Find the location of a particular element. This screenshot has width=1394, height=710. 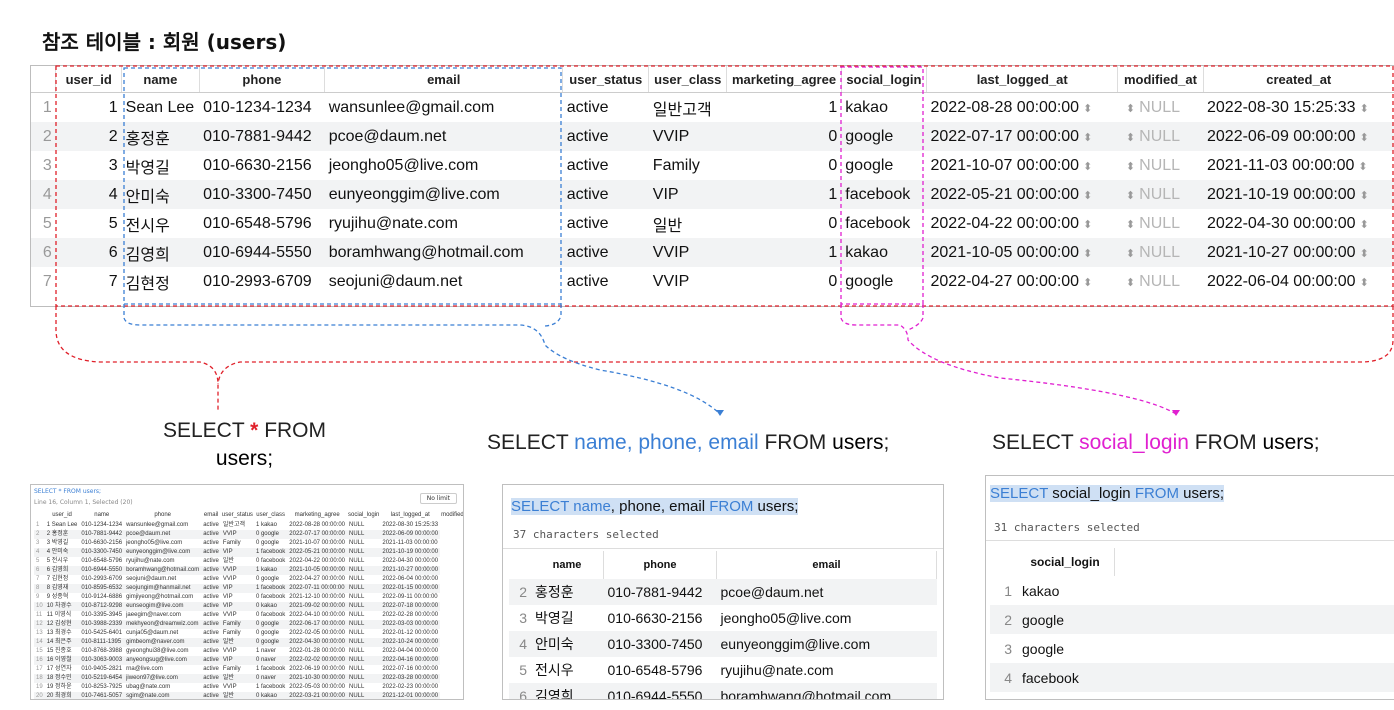

table-cell: 2021-12-10 00:00:00 is located at coordinates (317, 597).